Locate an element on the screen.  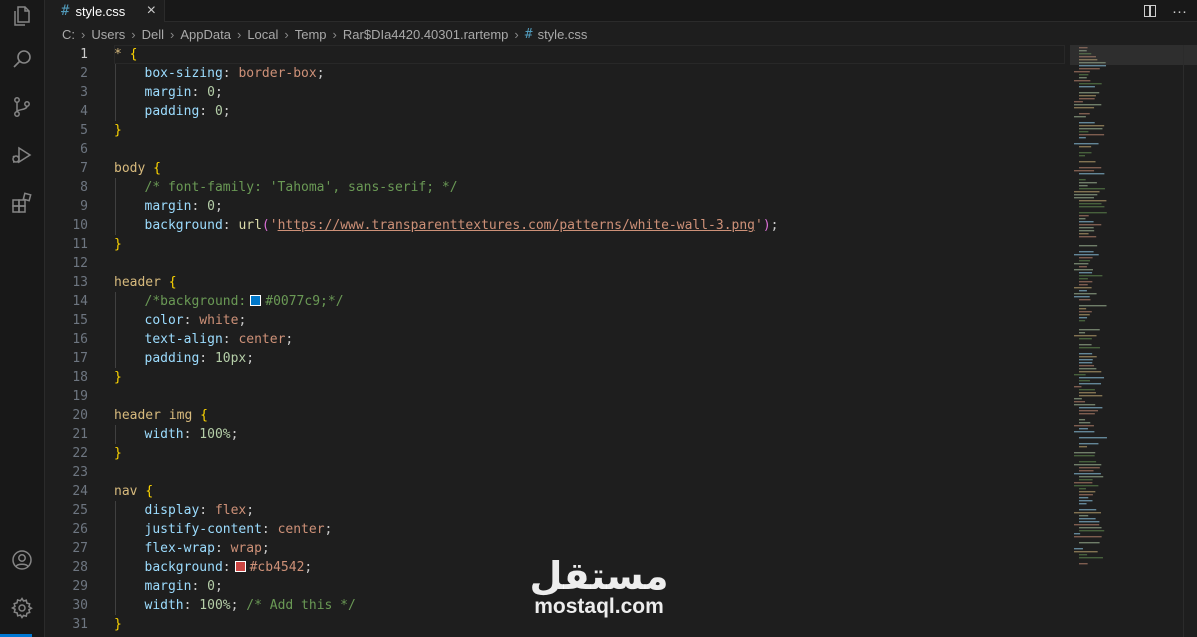
code-line: 5} is located at coordinates (555, 130).